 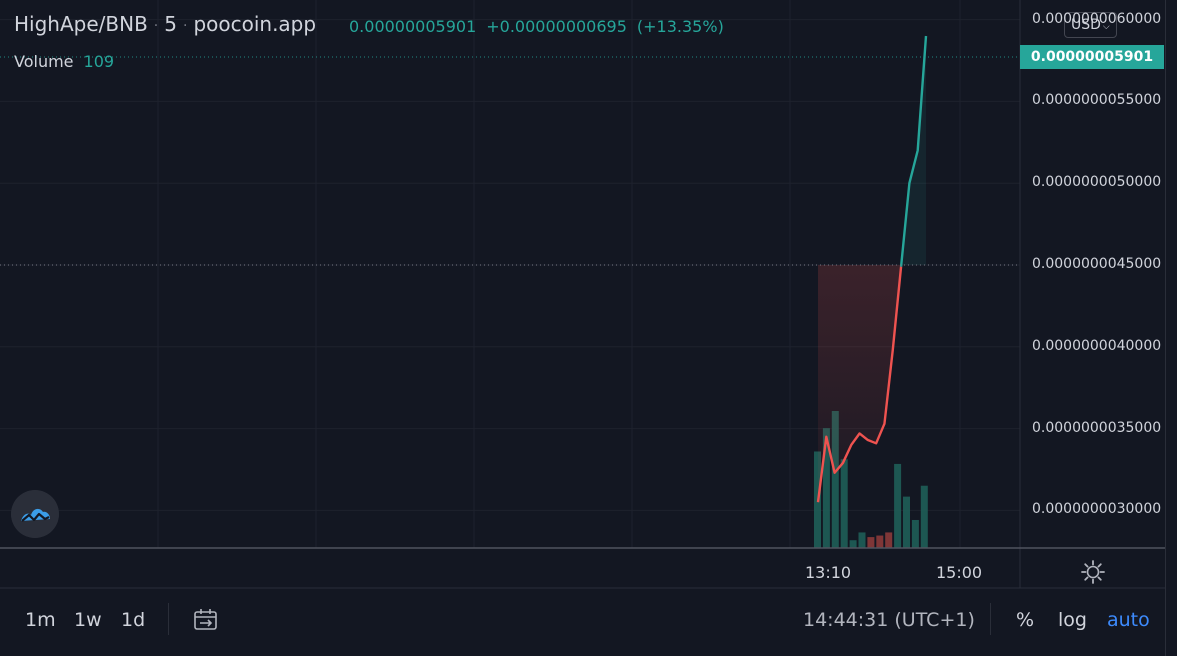 What do you see at coordinates (889, 620) in the screenshot?
I see `clock-readout: 14:44:31 (UTC+1)` at bounding box center [889, 620].